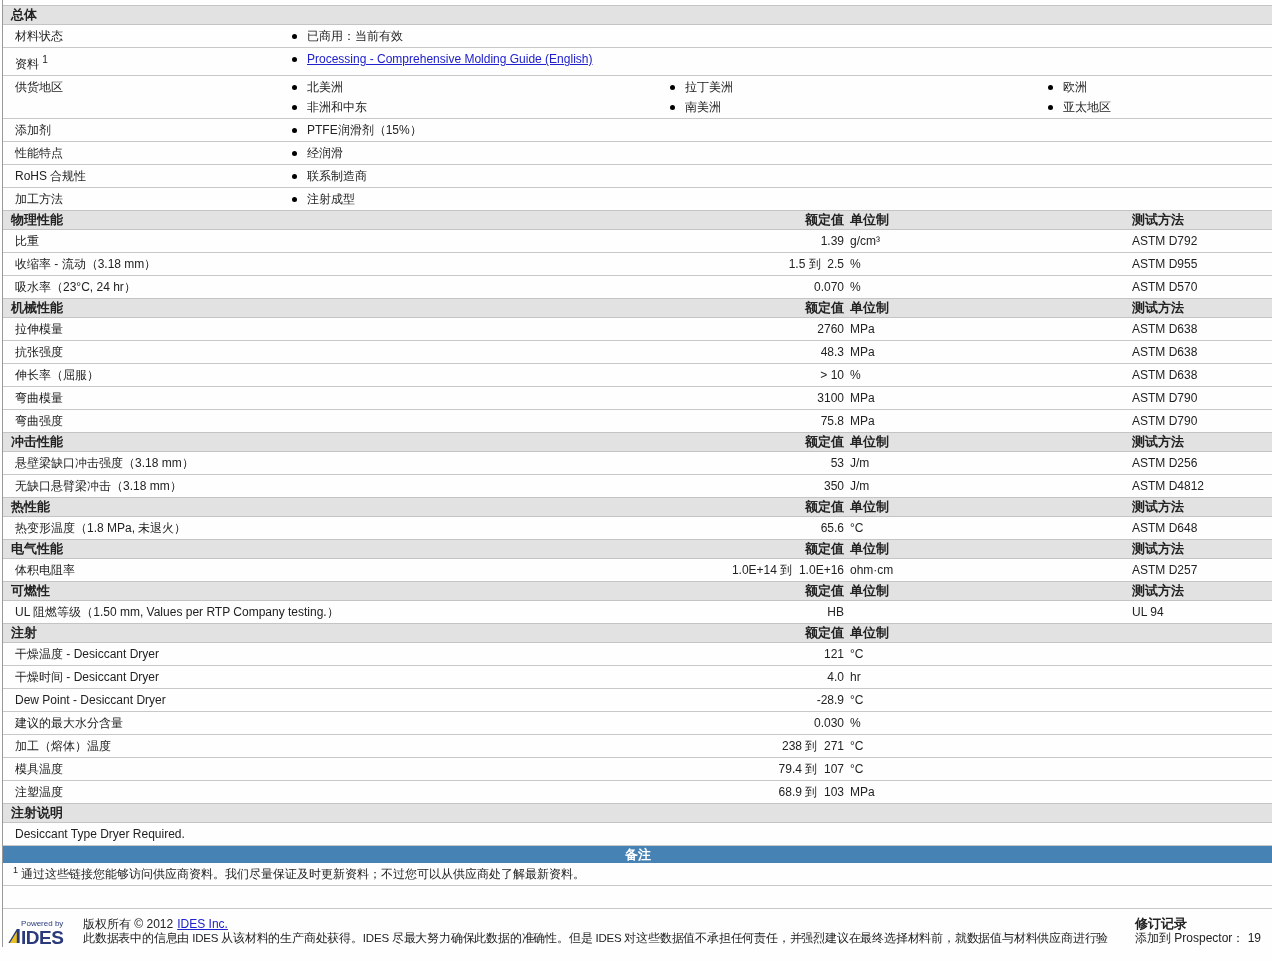 The width and height of the screenshot is (1272, 961). Describe the element at coordinates (856, 677) in the screenshot. I see `unit-text: hr` at that location.